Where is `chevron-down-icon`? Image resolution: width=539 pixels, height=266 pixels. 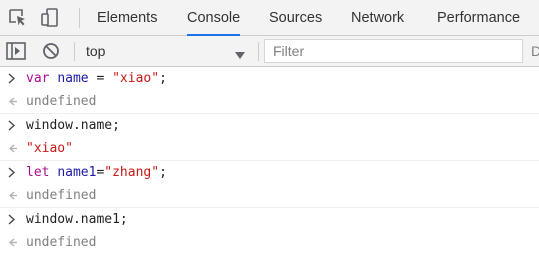 chevron-down-icon is located at coordinates (240, 53).